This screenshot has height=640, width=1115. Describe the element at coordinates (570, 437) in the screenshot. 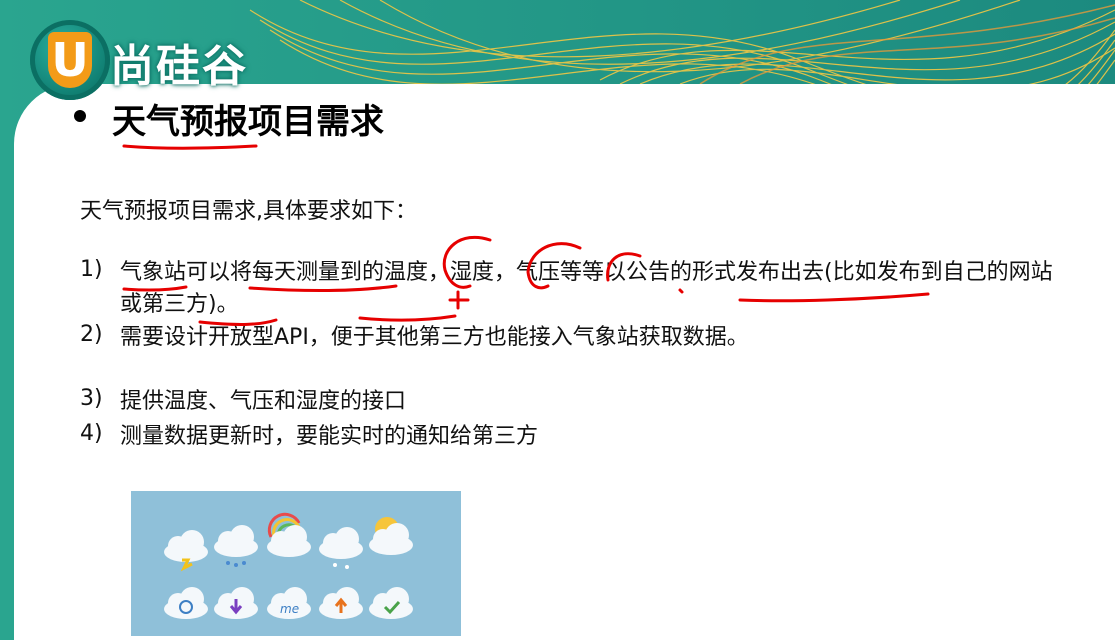

I see `requirement-item: 4) 测量数据更新时，要能实时的通知给第三方` at that location.